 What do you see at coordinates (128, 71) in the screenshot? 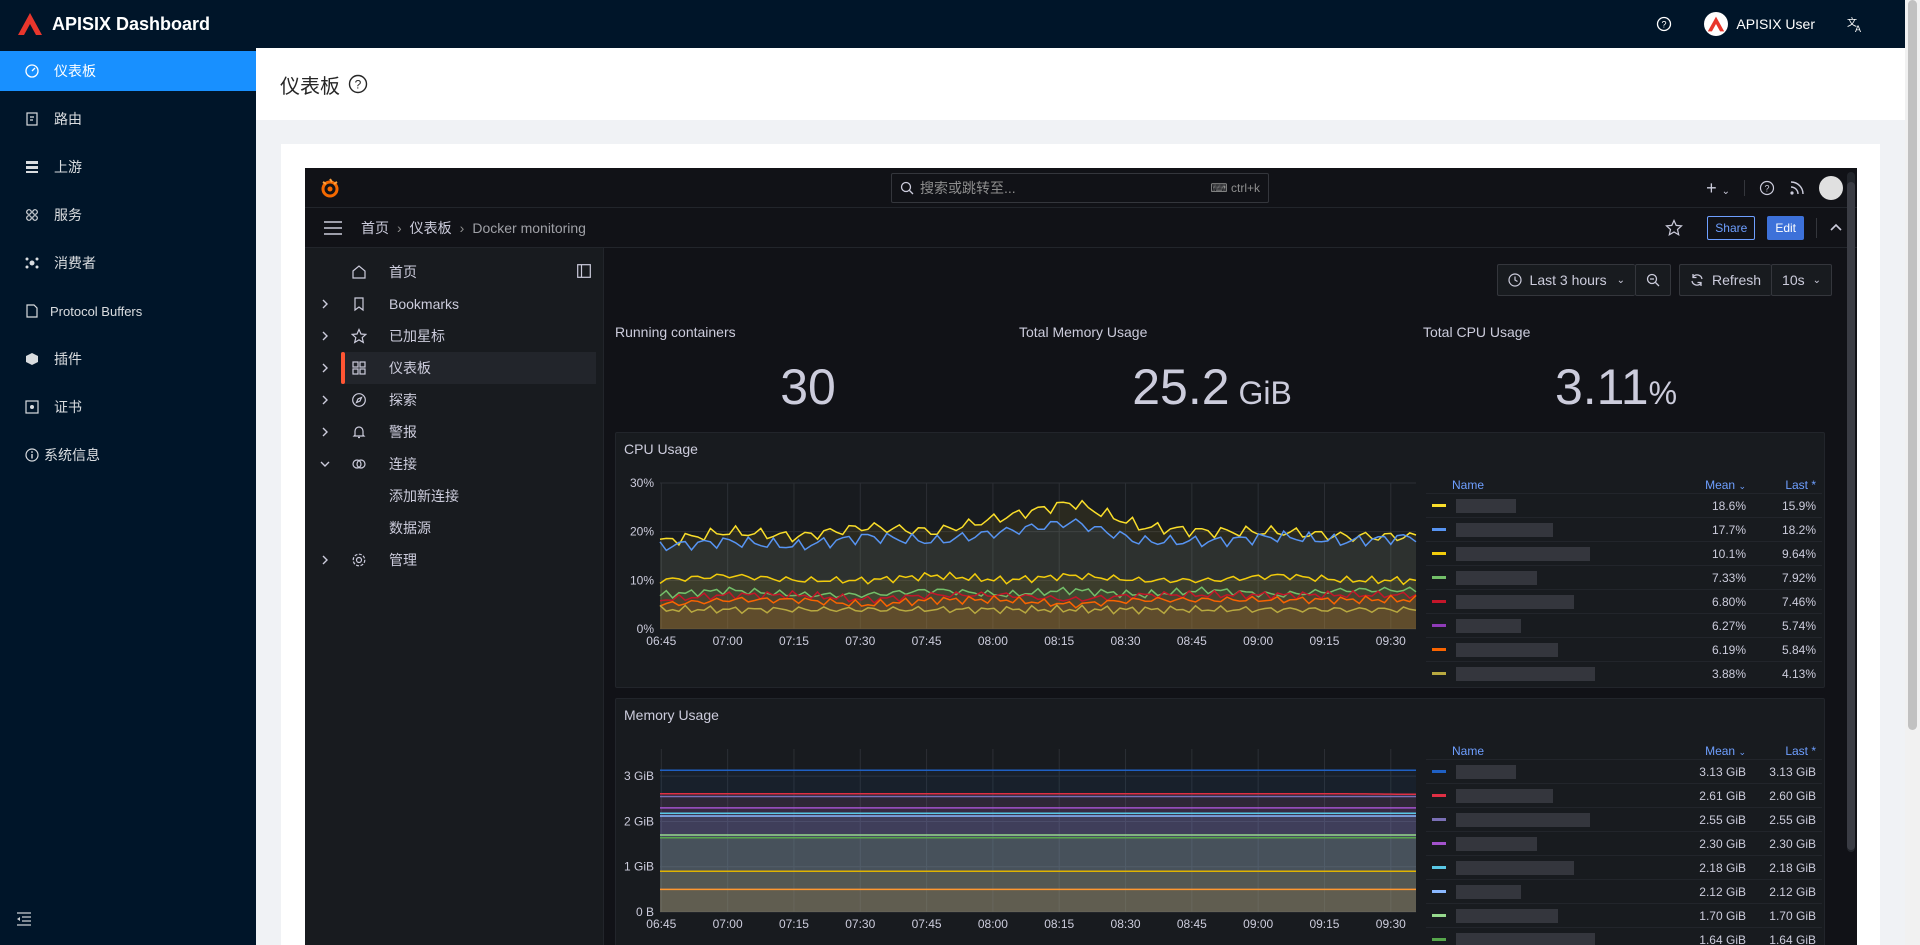
I see `sidebar-item-dashboard: 仪表板` at bounding box center [128, 71].